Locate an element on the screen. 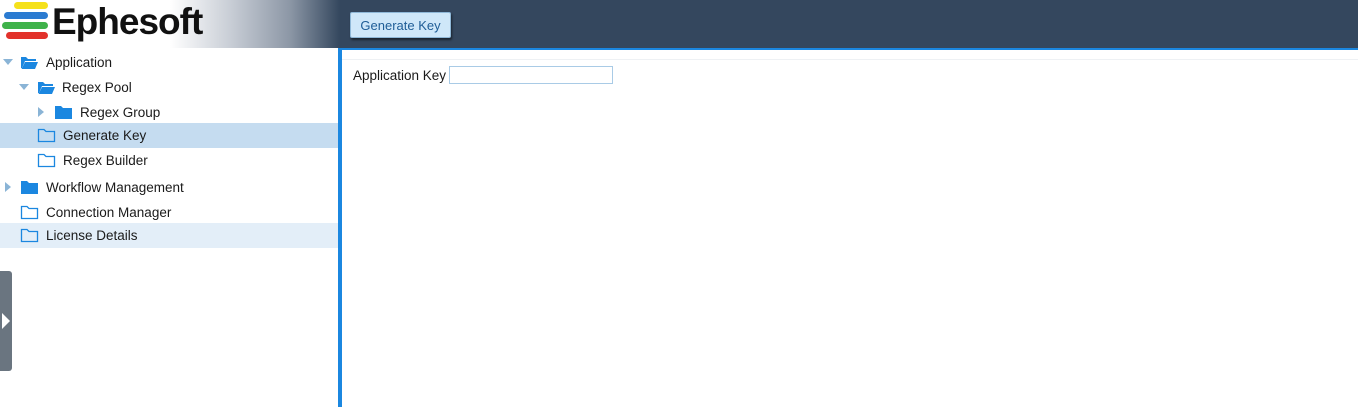 The height and width of the screenshot is (407, 1358). chevron-right-icon is located at coordinates (6, 321).